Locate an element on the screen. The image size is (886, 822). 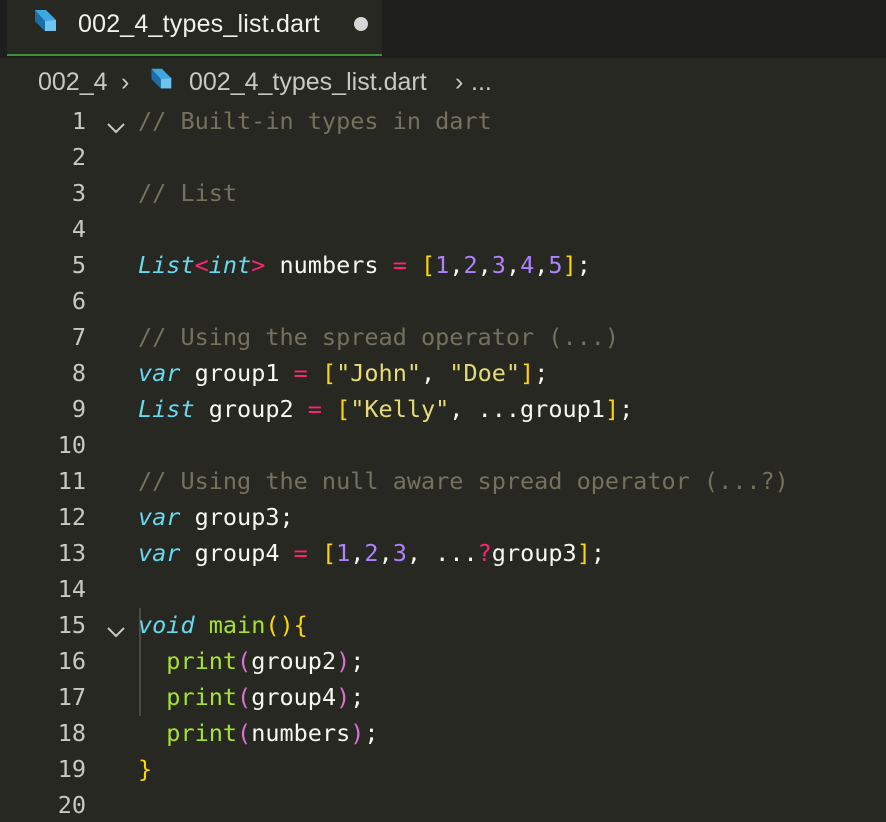
code-line: 2 is located at coordinates (443, 156).